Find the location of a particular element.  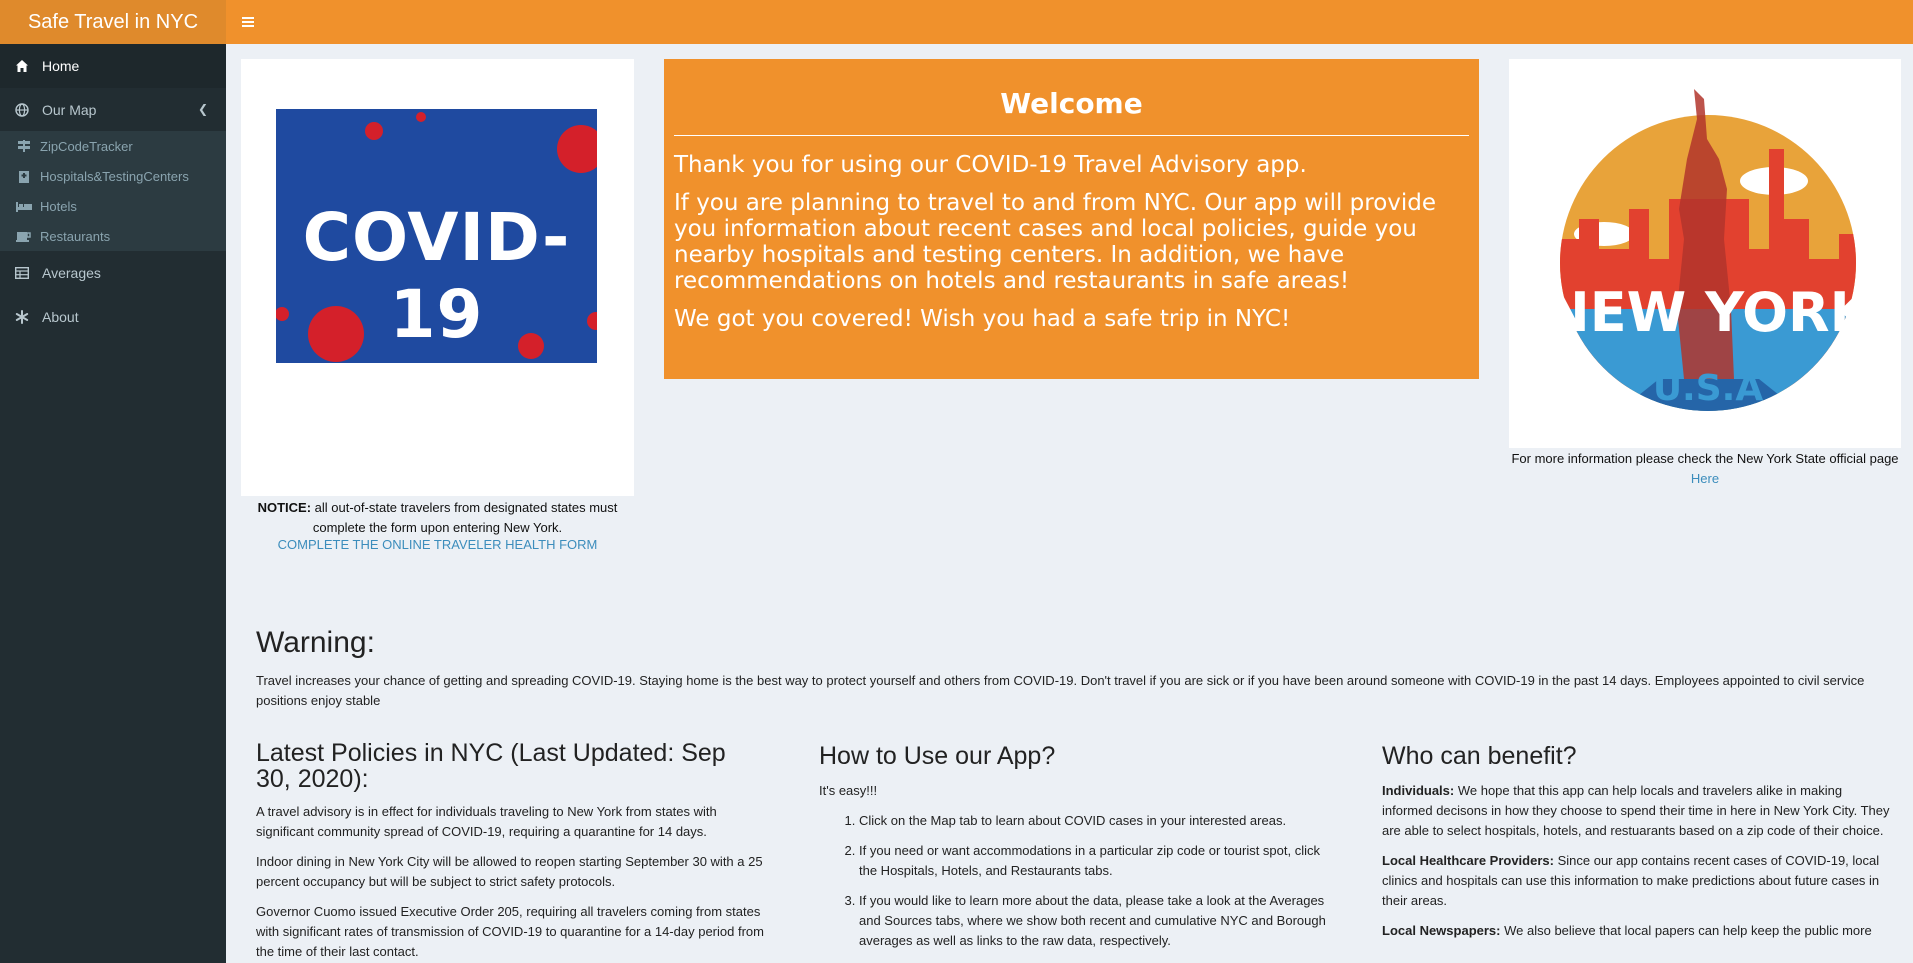

how-to-title: How to Use our App? is located at coordinates (937, 756).